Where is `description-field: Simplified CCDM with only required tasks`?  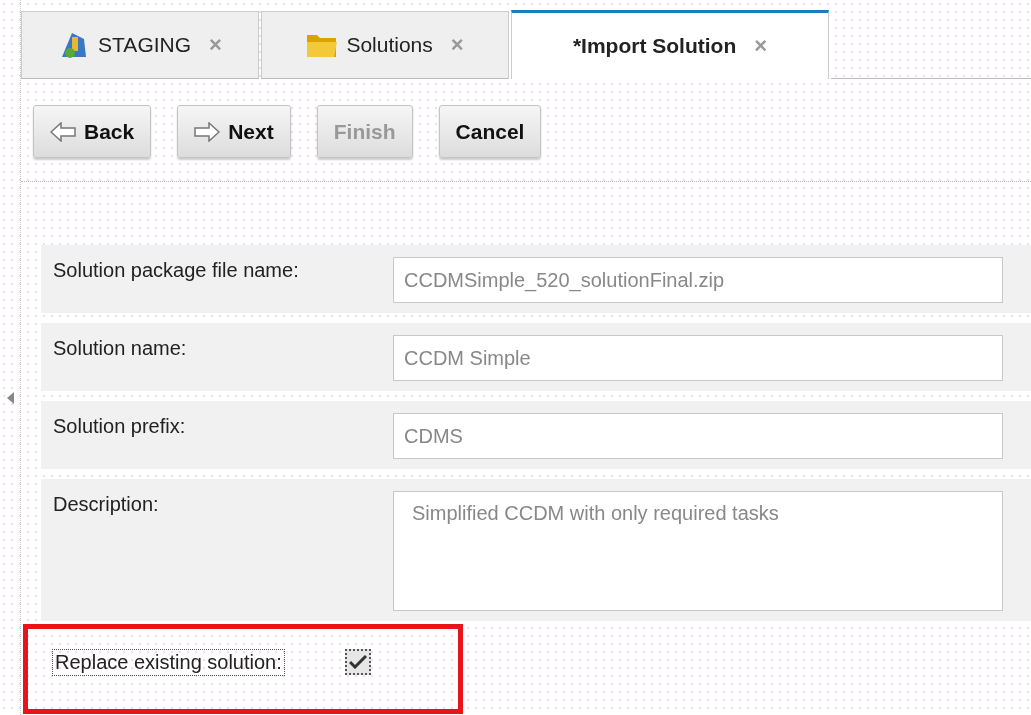
description-field: Simplified CCDM with only required tasks is located at coordinates (698, 551).